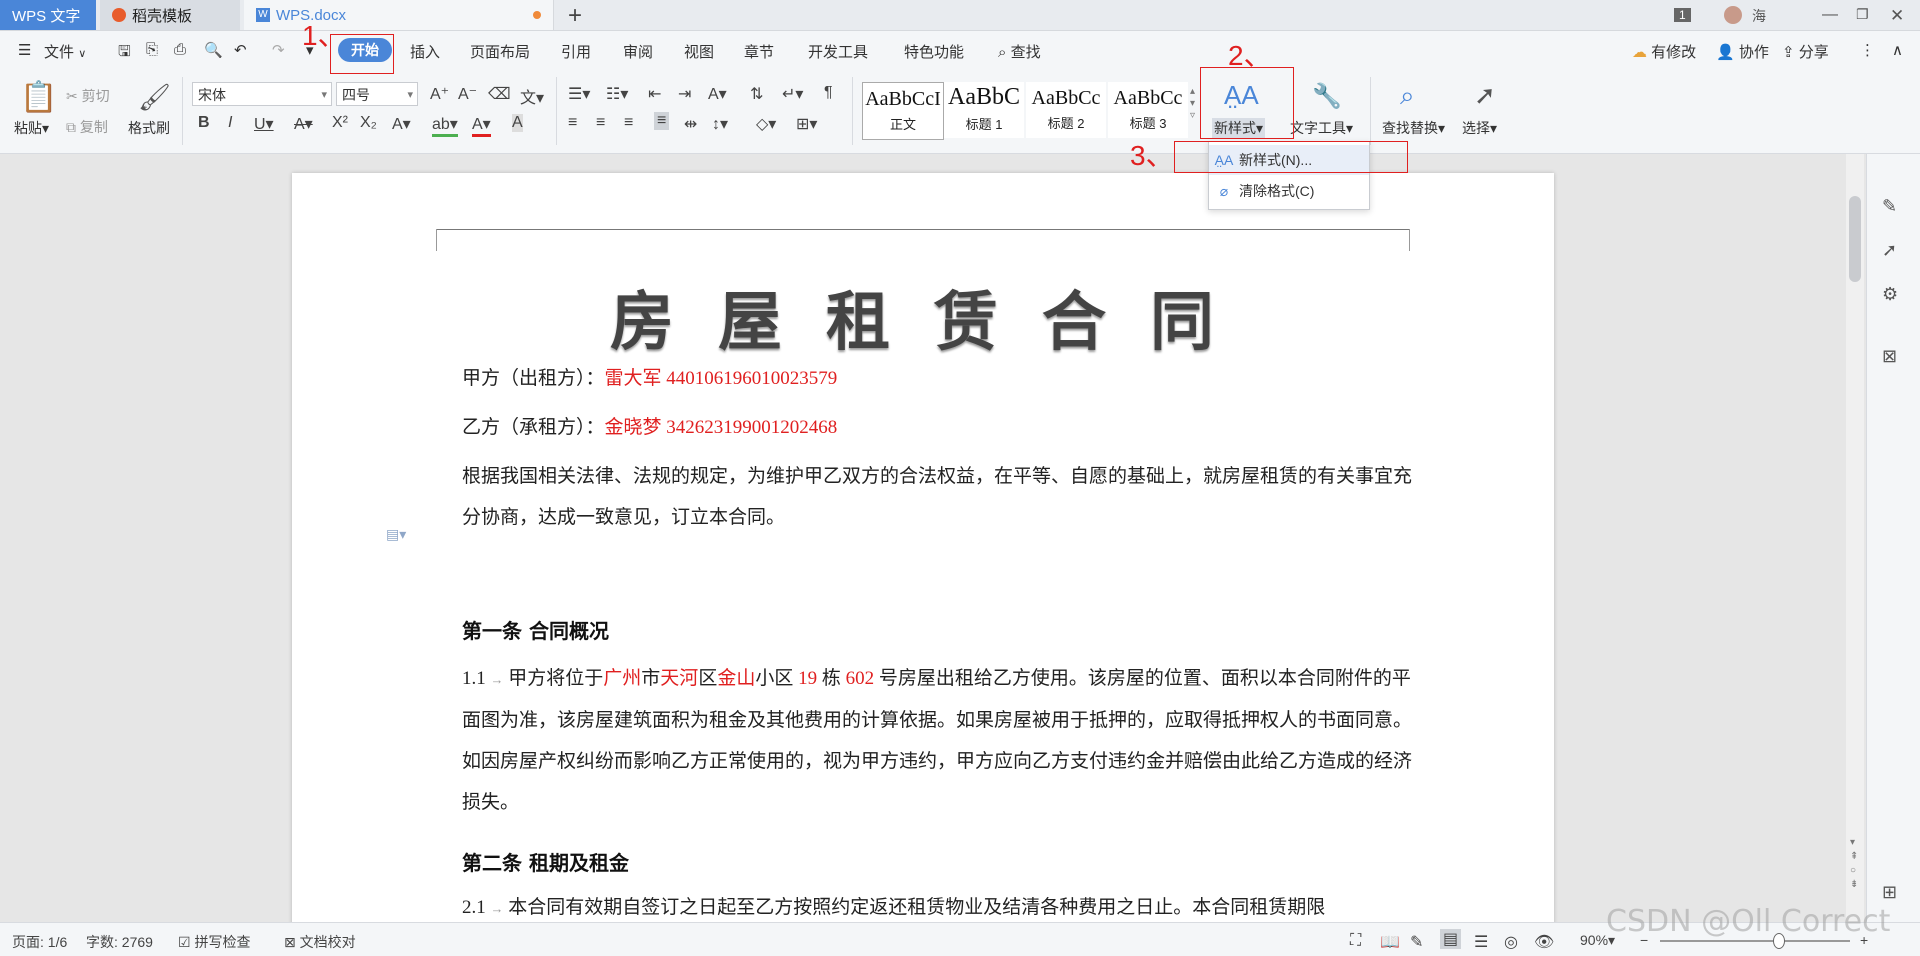  What do you see at coordinates (262, 94) in the screenshot?
I see `font-name-select: 宋体` at bounding box center [262, 94].